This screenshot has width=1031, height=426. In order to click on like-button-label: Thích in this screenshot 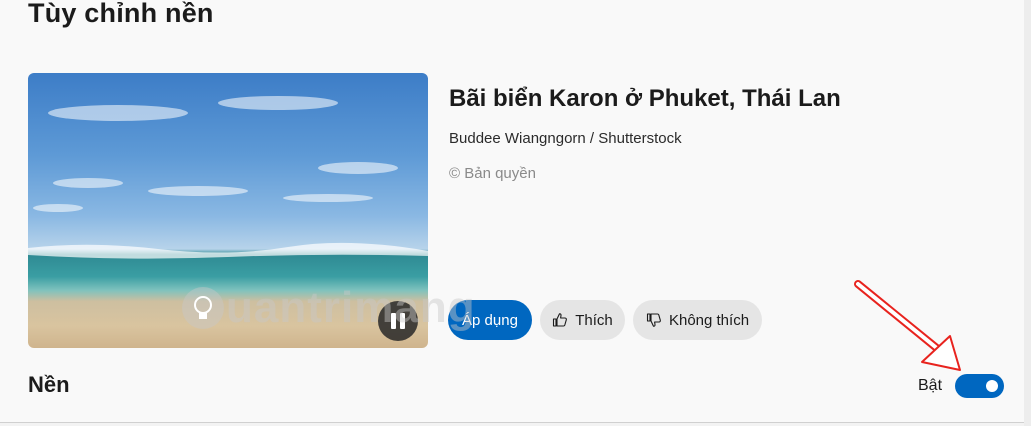, I will do `click(594, 320)`.